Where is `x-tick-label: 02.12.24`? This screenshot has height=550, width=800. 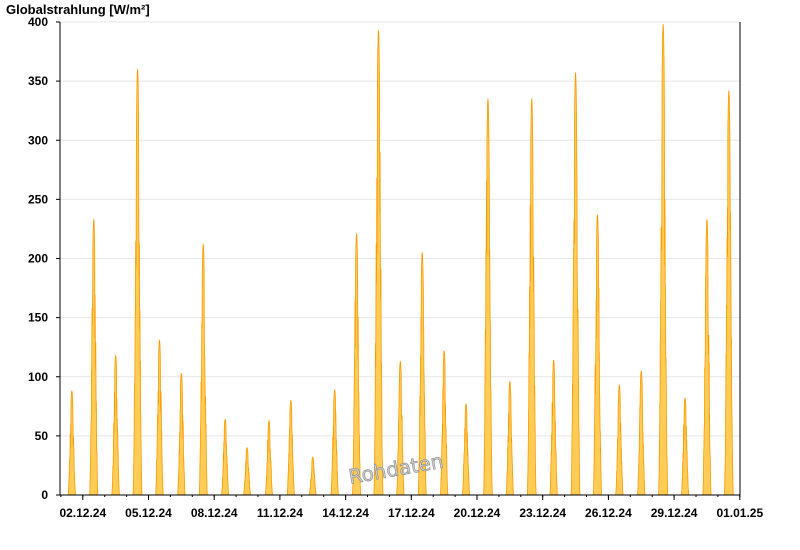 x-tick-label: 02.12.24 is located at coordinates (82, 513).